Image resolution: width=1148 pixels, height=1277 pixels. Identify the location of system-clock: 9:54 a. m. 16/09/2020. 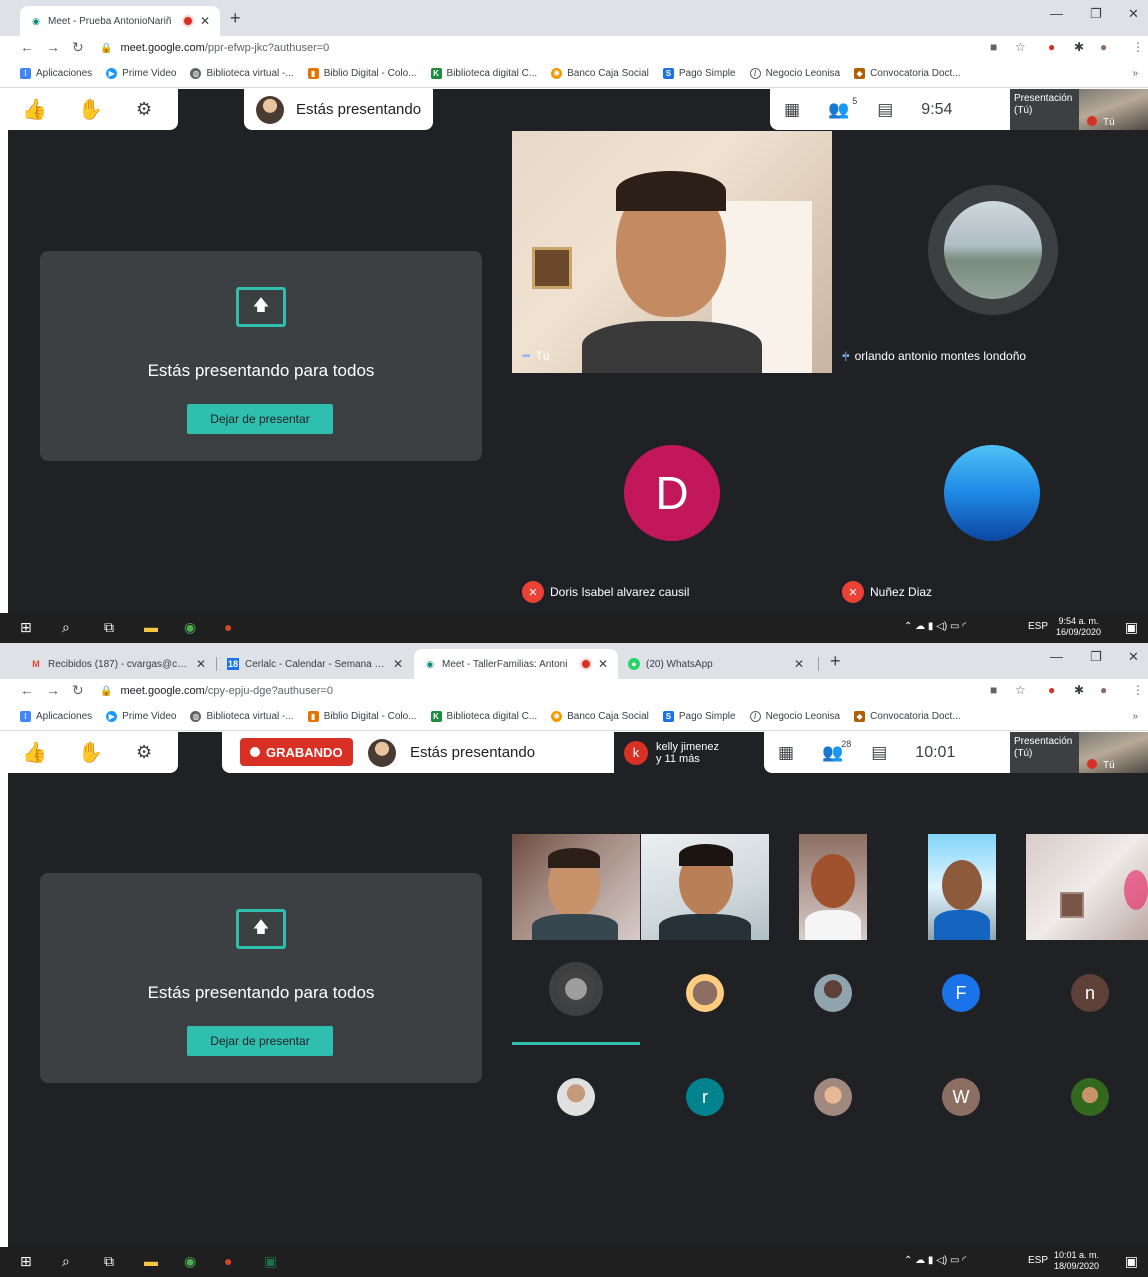
(1078, 627).